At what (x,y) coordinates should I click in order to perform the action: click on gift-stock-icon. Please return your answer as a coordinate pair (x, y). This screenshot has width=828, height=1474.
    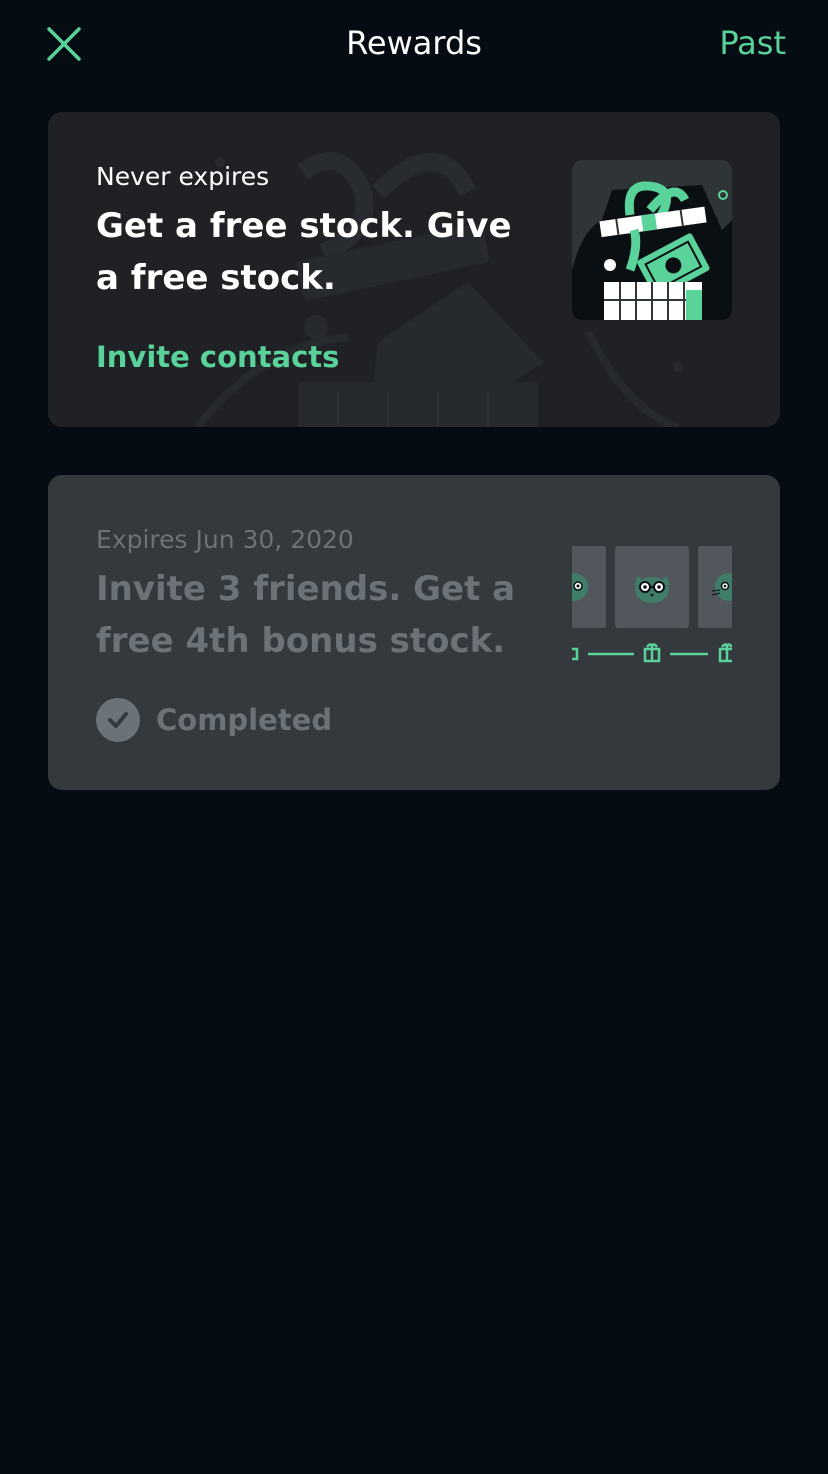
    Looking at the image, I should click on (652, 250).